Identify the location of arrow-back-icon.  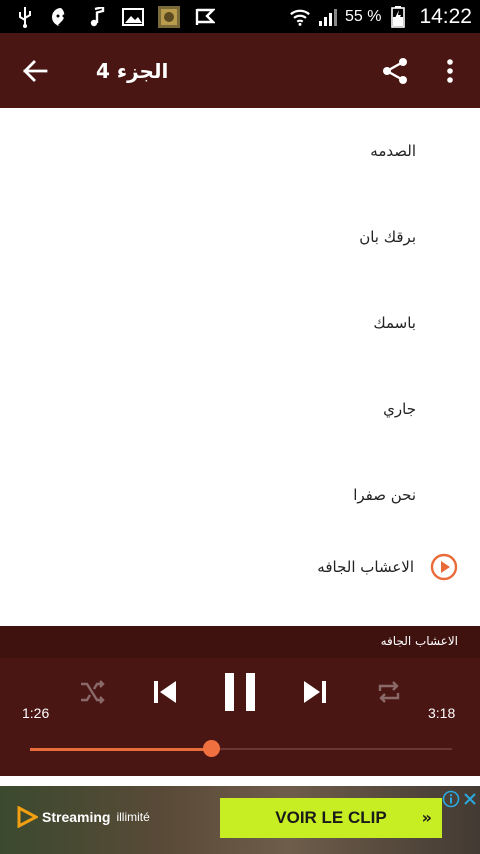
(35, 70).